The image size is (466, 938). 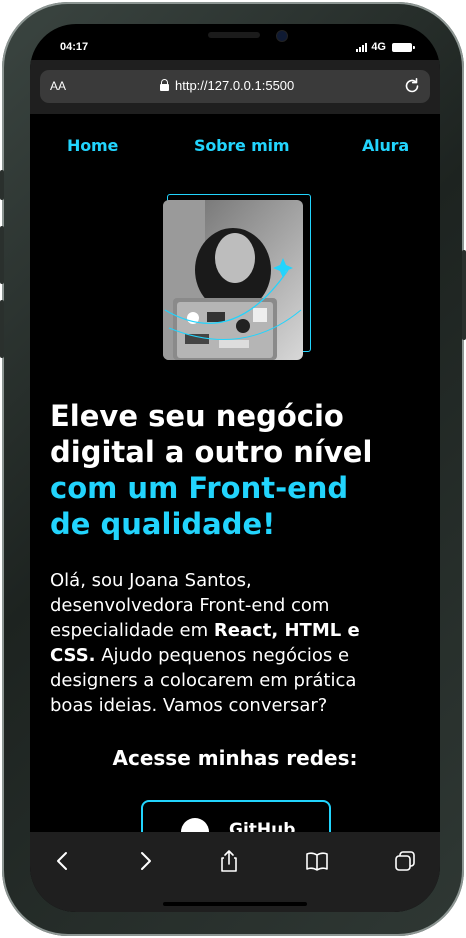 What do you see at coordinates (378, 47) in the screenshot?
I see `network-label: 4G` at bounding box center [378, 47].